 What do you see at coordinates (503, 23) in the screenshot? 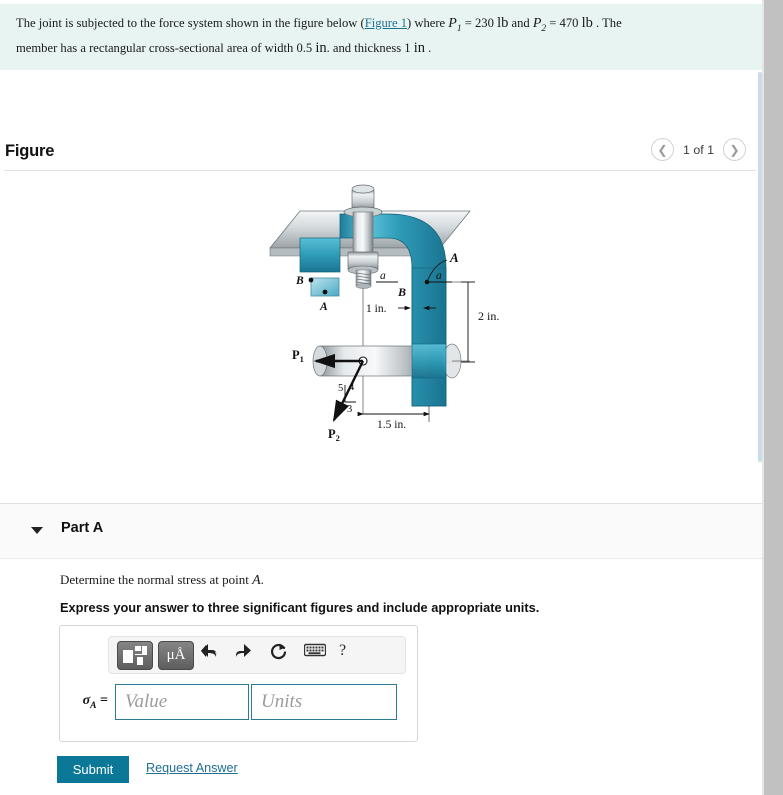
I see `p1-unit: lb` at bounding box center [503, 23].